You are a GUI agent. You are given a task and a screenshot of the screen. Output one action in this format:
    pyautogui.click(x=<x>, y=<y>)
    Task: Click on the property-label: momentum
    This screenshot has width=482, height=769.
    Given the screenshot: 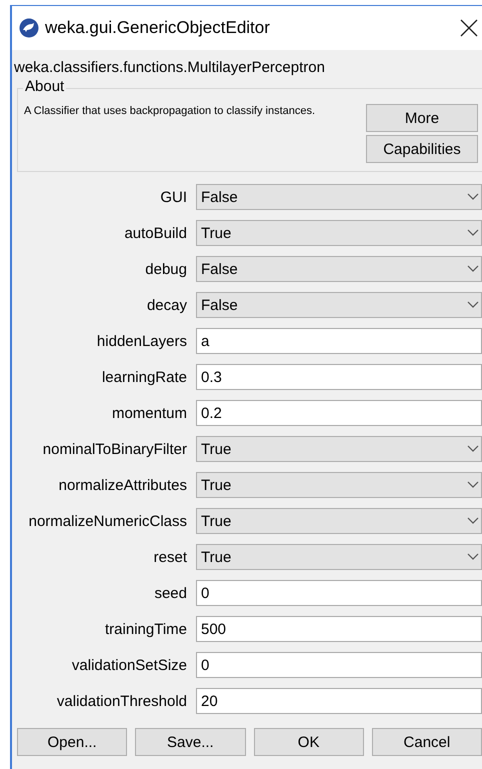 What is the action you would take?
    pyautogui.click(x=149, y=413)
    